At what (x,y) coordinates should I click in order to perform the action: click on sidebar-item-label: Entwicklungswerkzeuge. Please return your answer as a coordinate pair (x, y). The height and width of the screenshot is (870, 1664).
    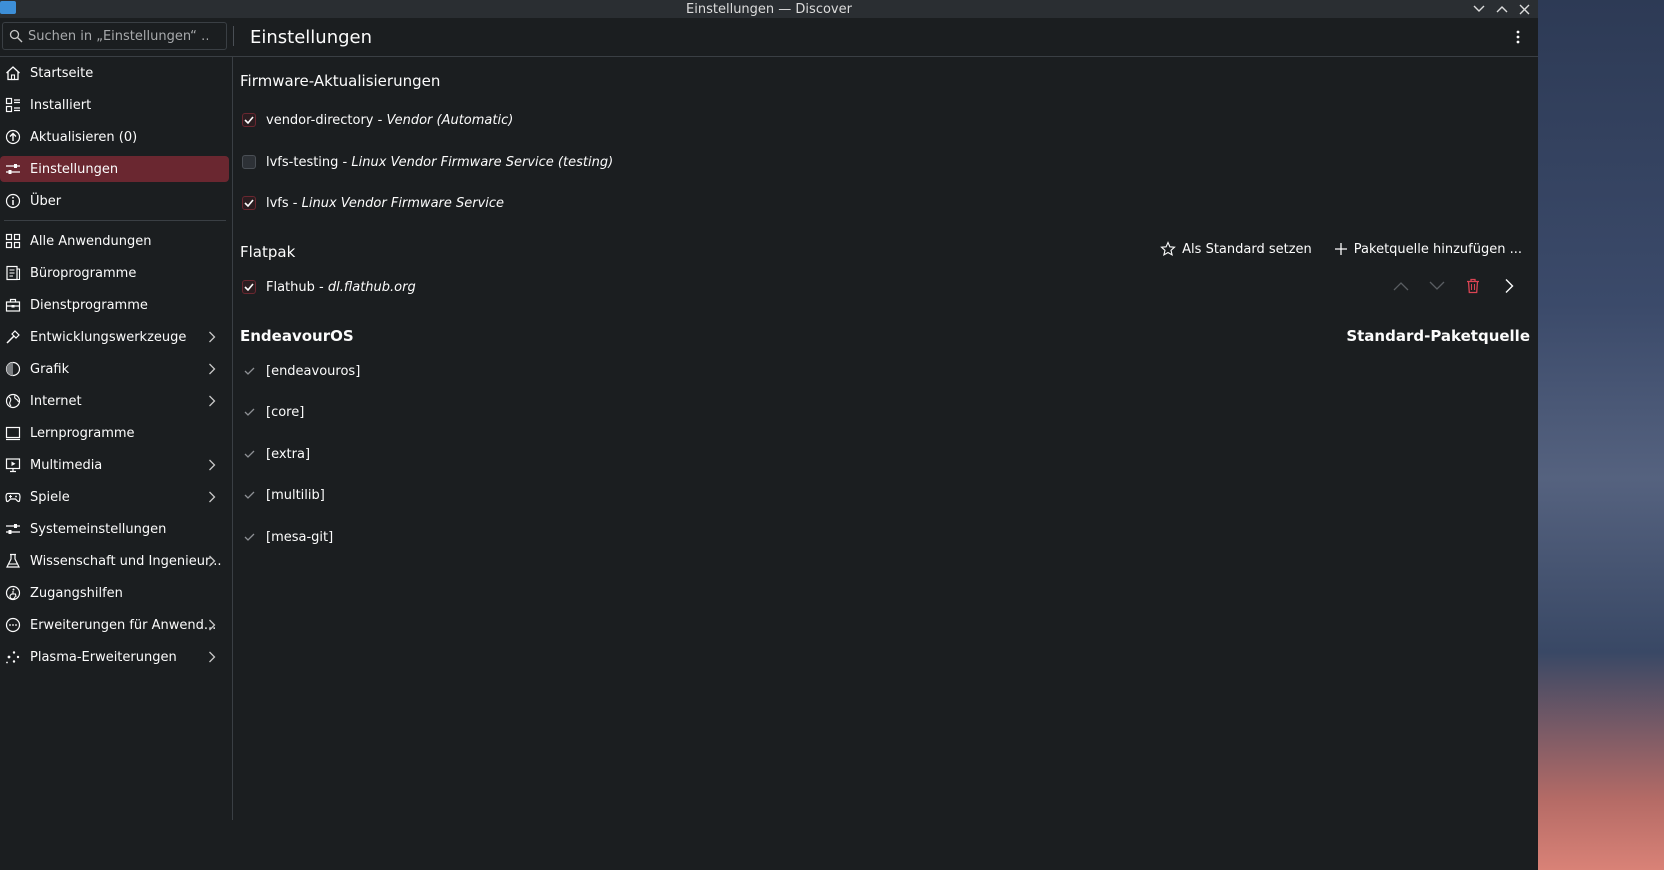
    Looking at the image, I should click on (108, 337).